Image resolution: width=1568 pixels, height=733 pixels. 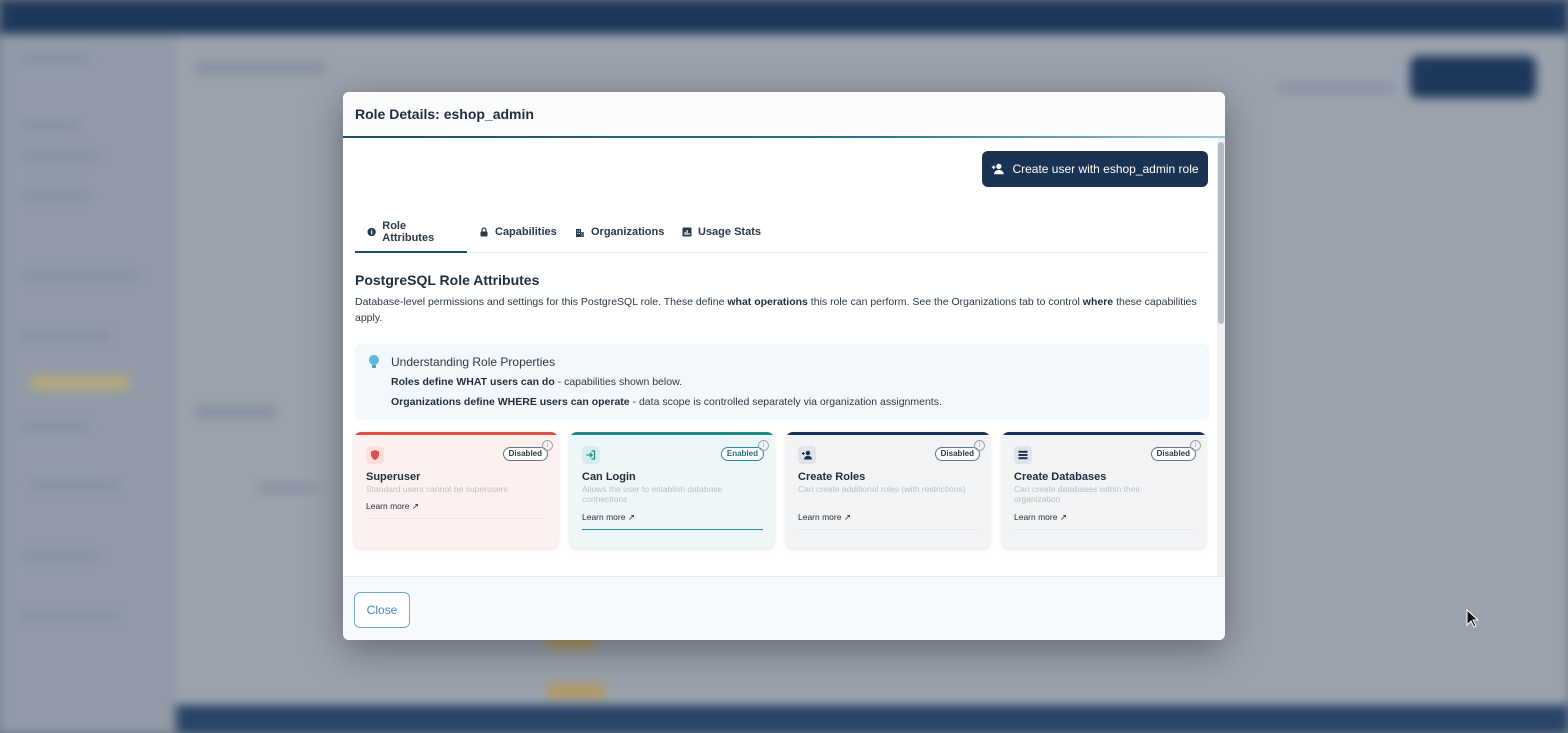 What do you see at coordinates (1221, 233) in the screenshot?
I see `scrollbar-thumb` at bounding box center [1221, 233].